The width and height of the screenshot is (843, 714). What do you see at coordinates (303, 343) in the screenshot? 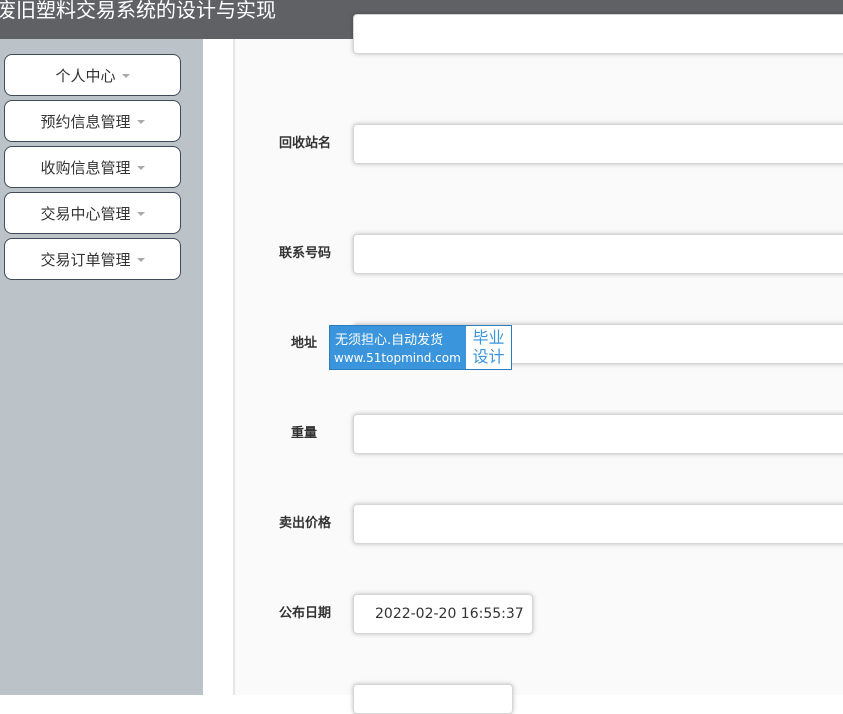
I see `field-label: 地址` at bounding box center [303, 343].